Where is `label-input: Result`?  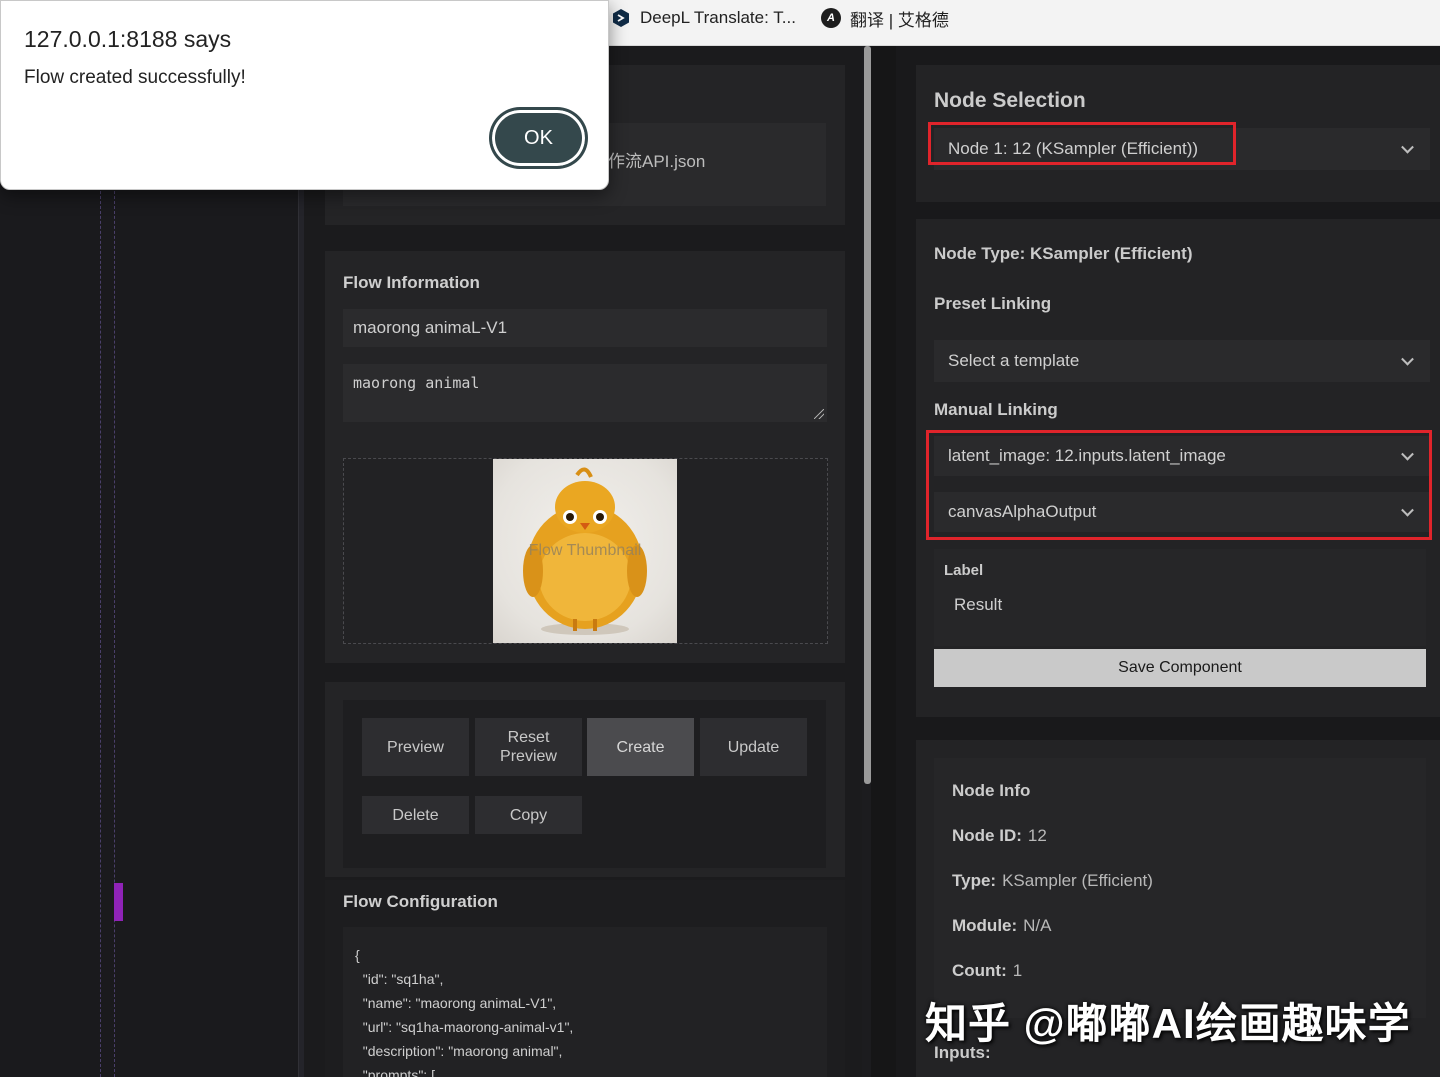
label-input: Result is located at coordinates (1182, 605).